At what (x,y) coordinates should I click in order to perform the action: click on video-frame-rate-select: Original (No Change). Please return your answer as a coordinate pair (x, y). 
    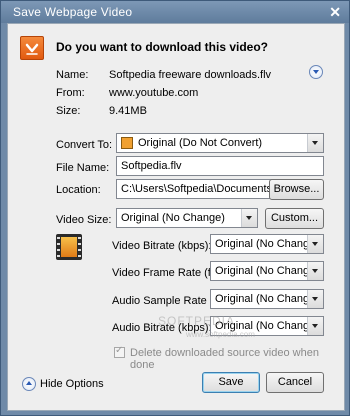
    Looking at the image, I should click on (267, 271).